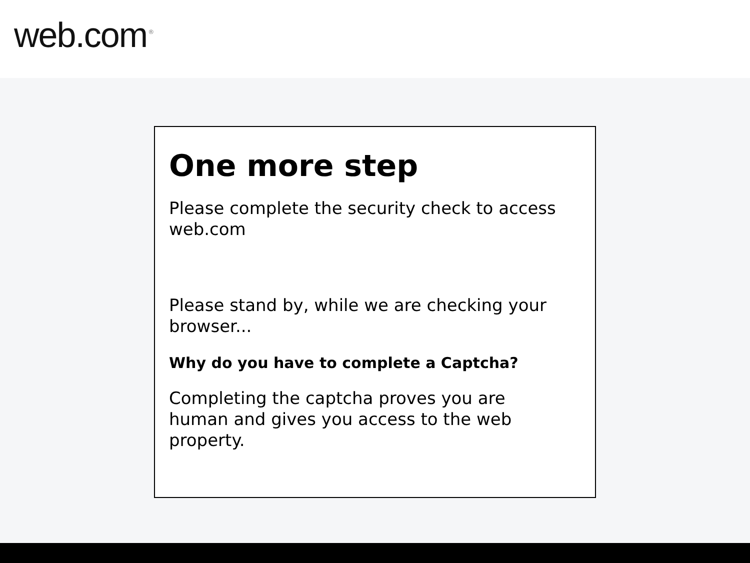 This screenshot has height=563, width=750. What do you see at coordinates (81, 36) in the screenshot?
I see `logo: web.com` at bounding box center [81, 36].